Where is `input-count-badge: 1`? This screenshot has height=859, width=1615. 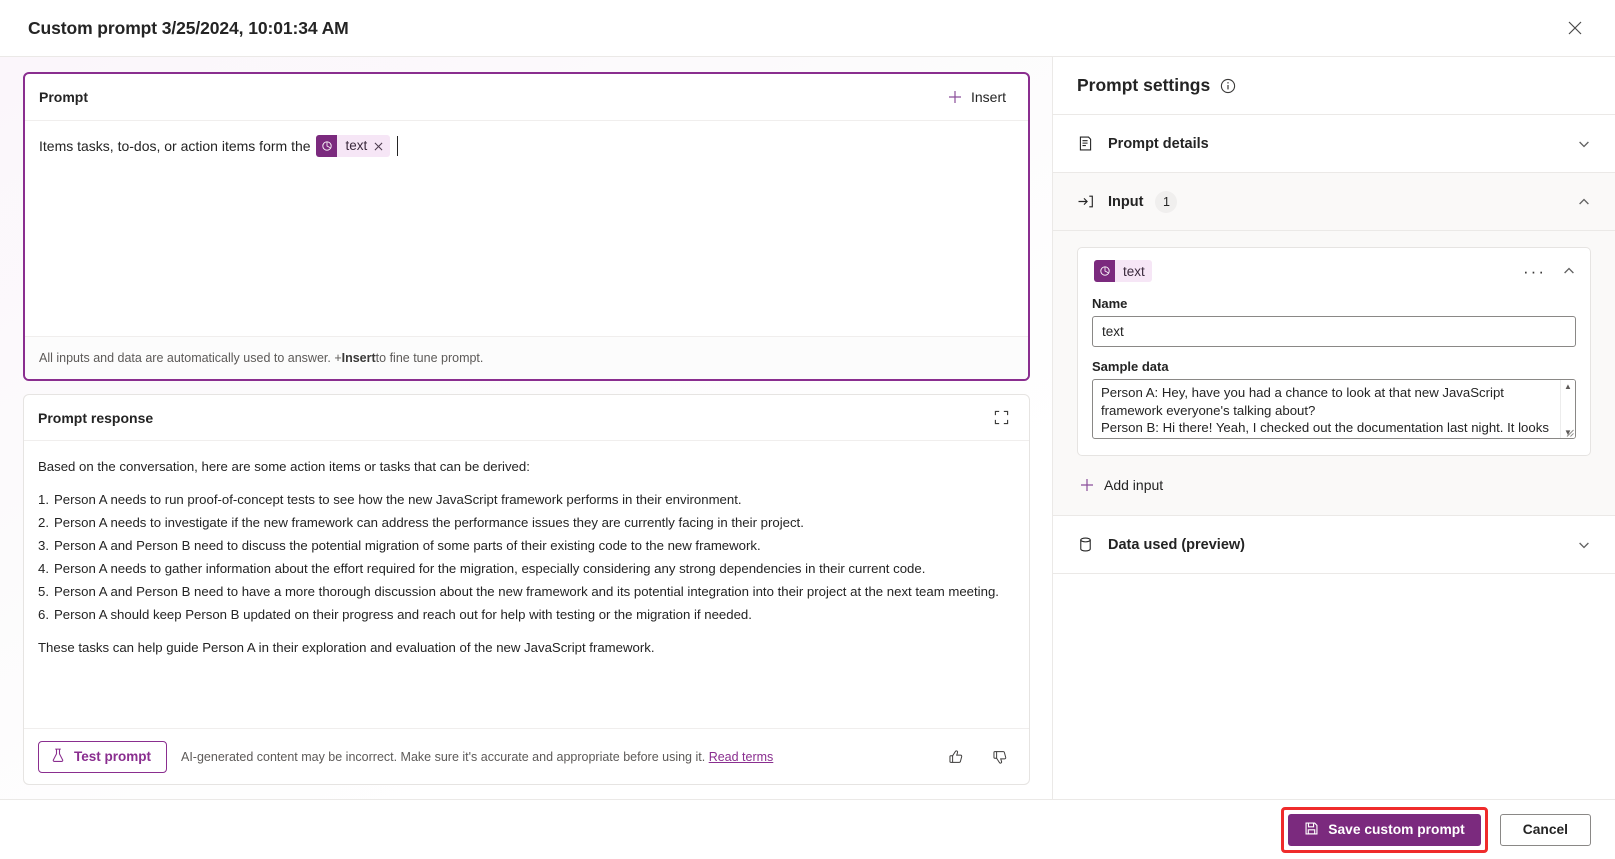 input-count-badge: 1 is located at coordinates (1166, 201).